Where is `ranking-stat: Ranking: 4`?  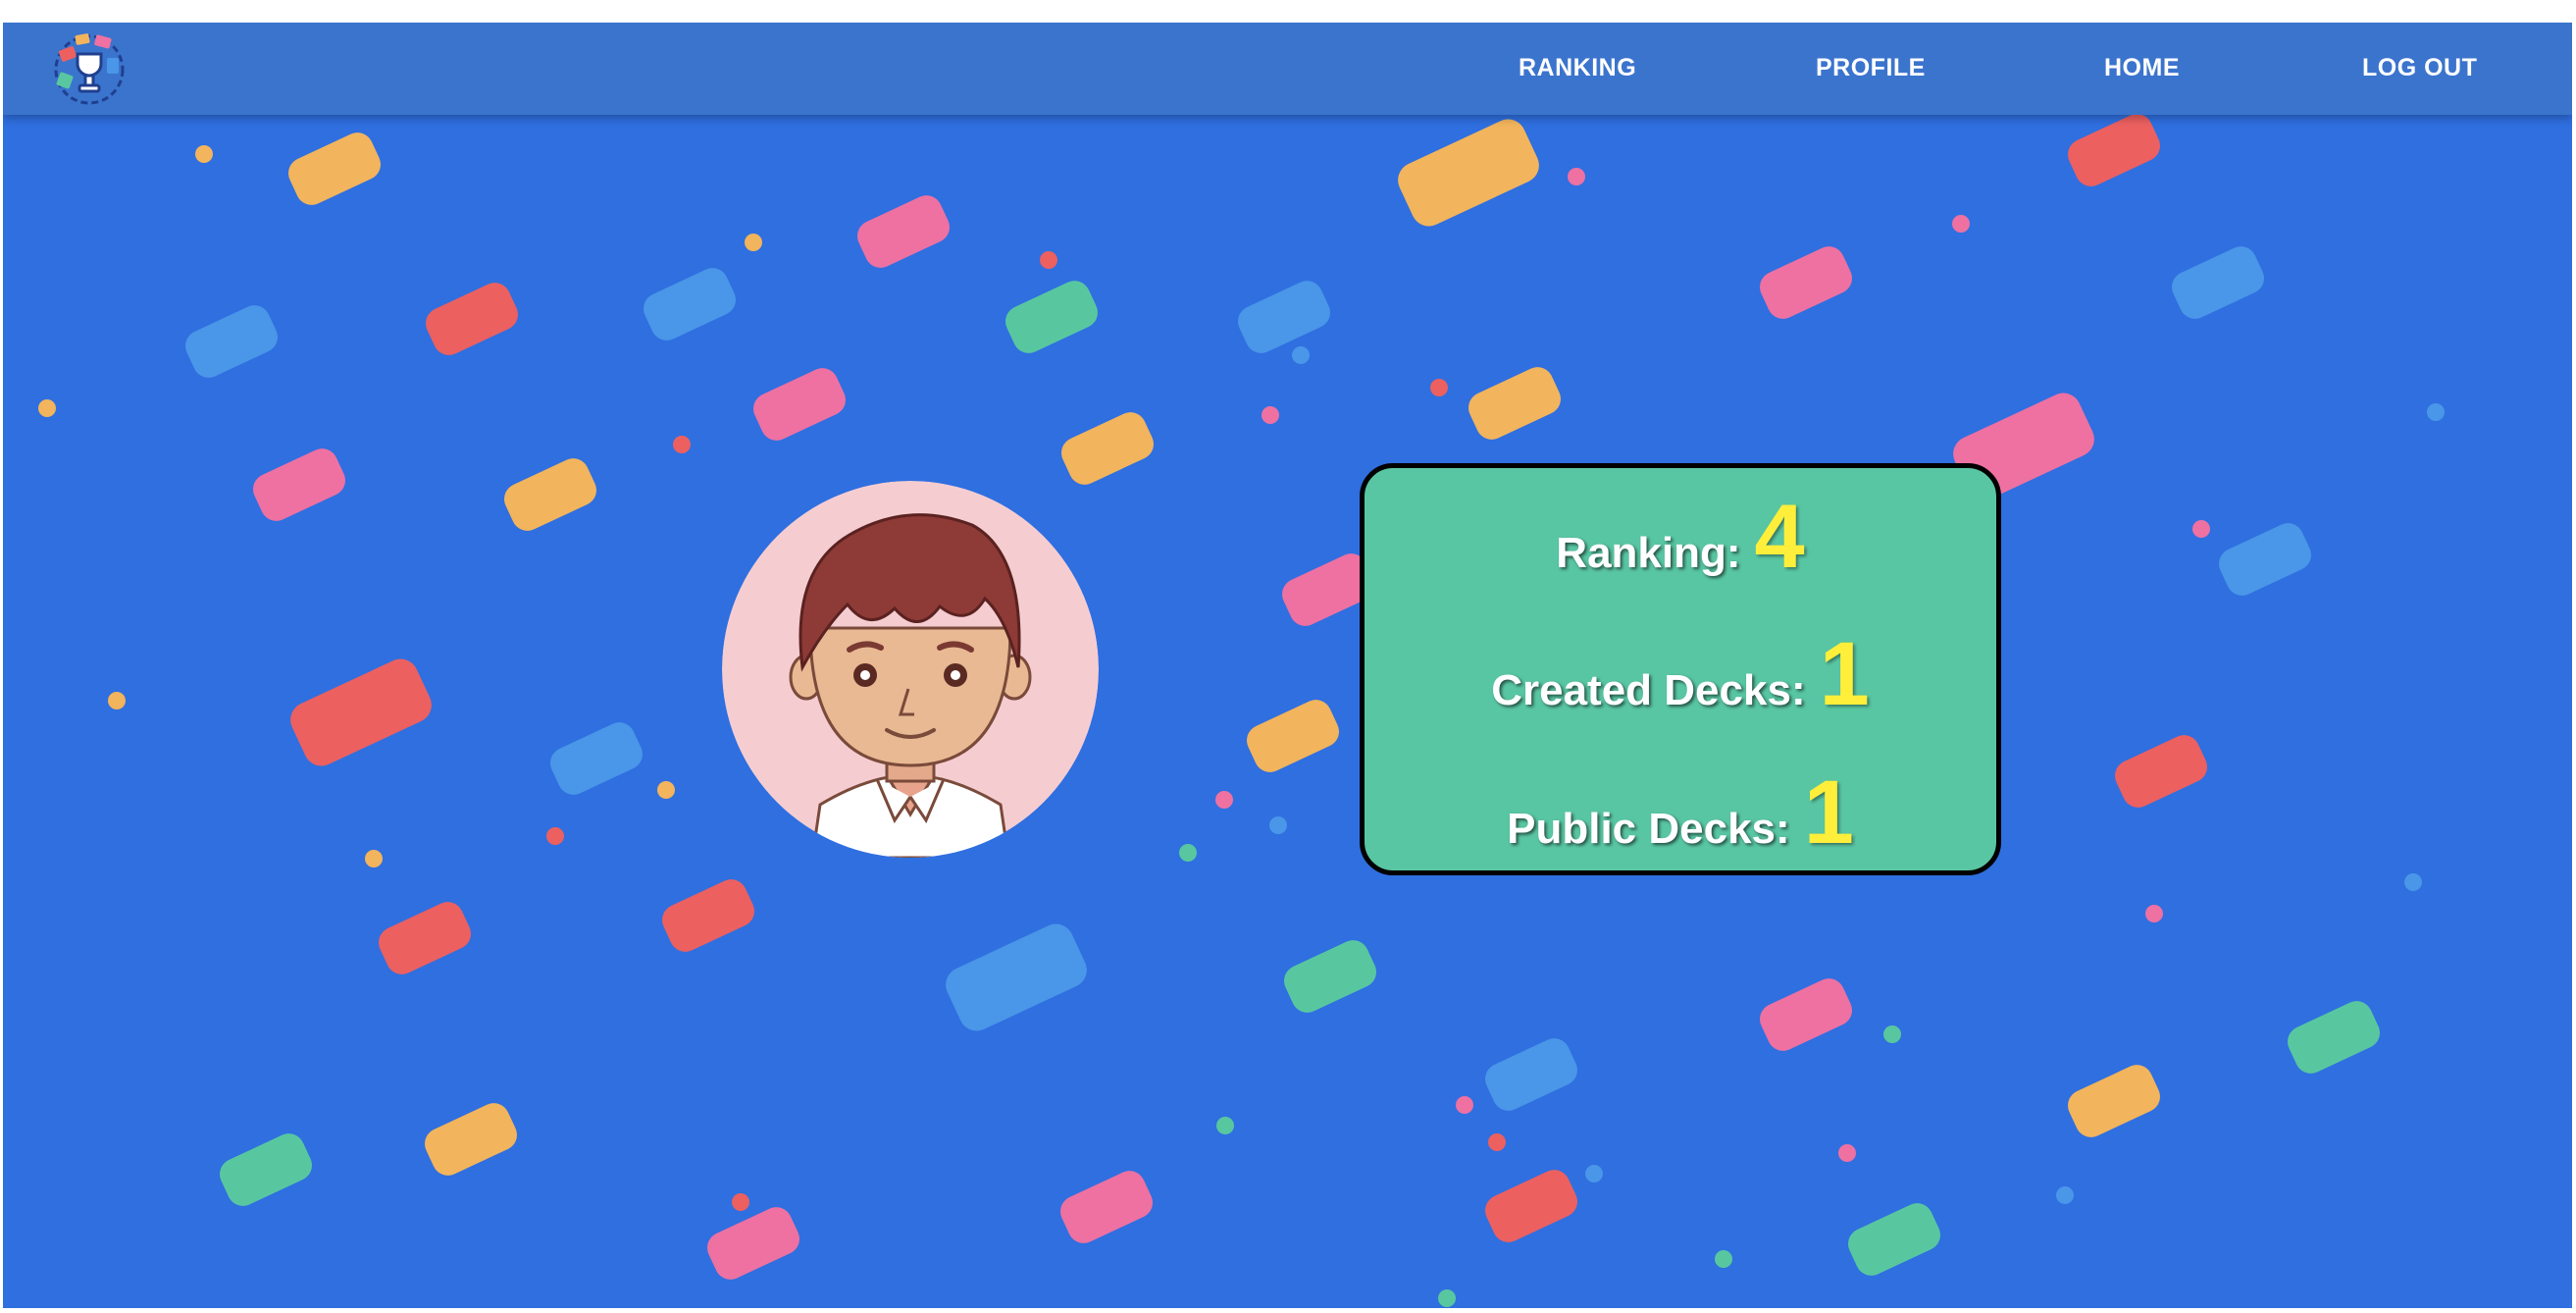
ranking-stat: Ranking: 4 is located at coordinates (1680, 537).